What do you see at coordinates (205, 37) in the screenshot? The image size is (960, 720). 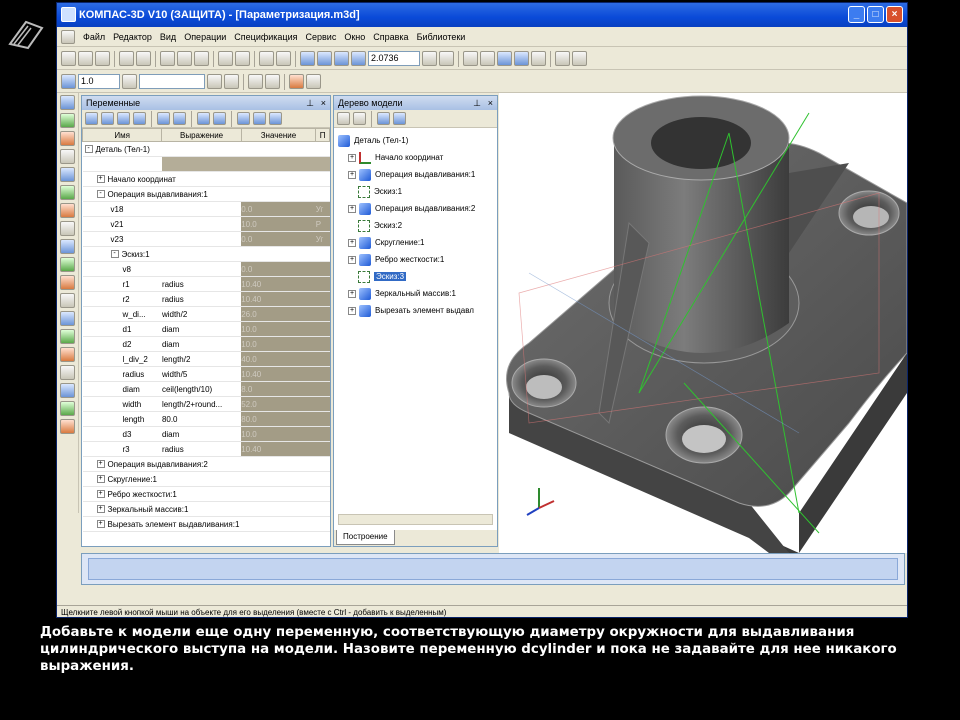 I see `menu-item-3: Операции` at bounding box center [205, 37].